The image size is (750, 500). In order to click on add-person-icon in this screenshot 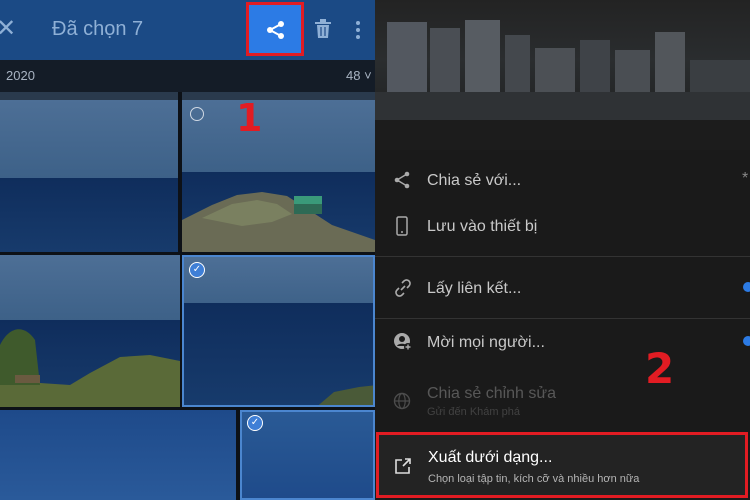, I will do `click(403, 342)`.